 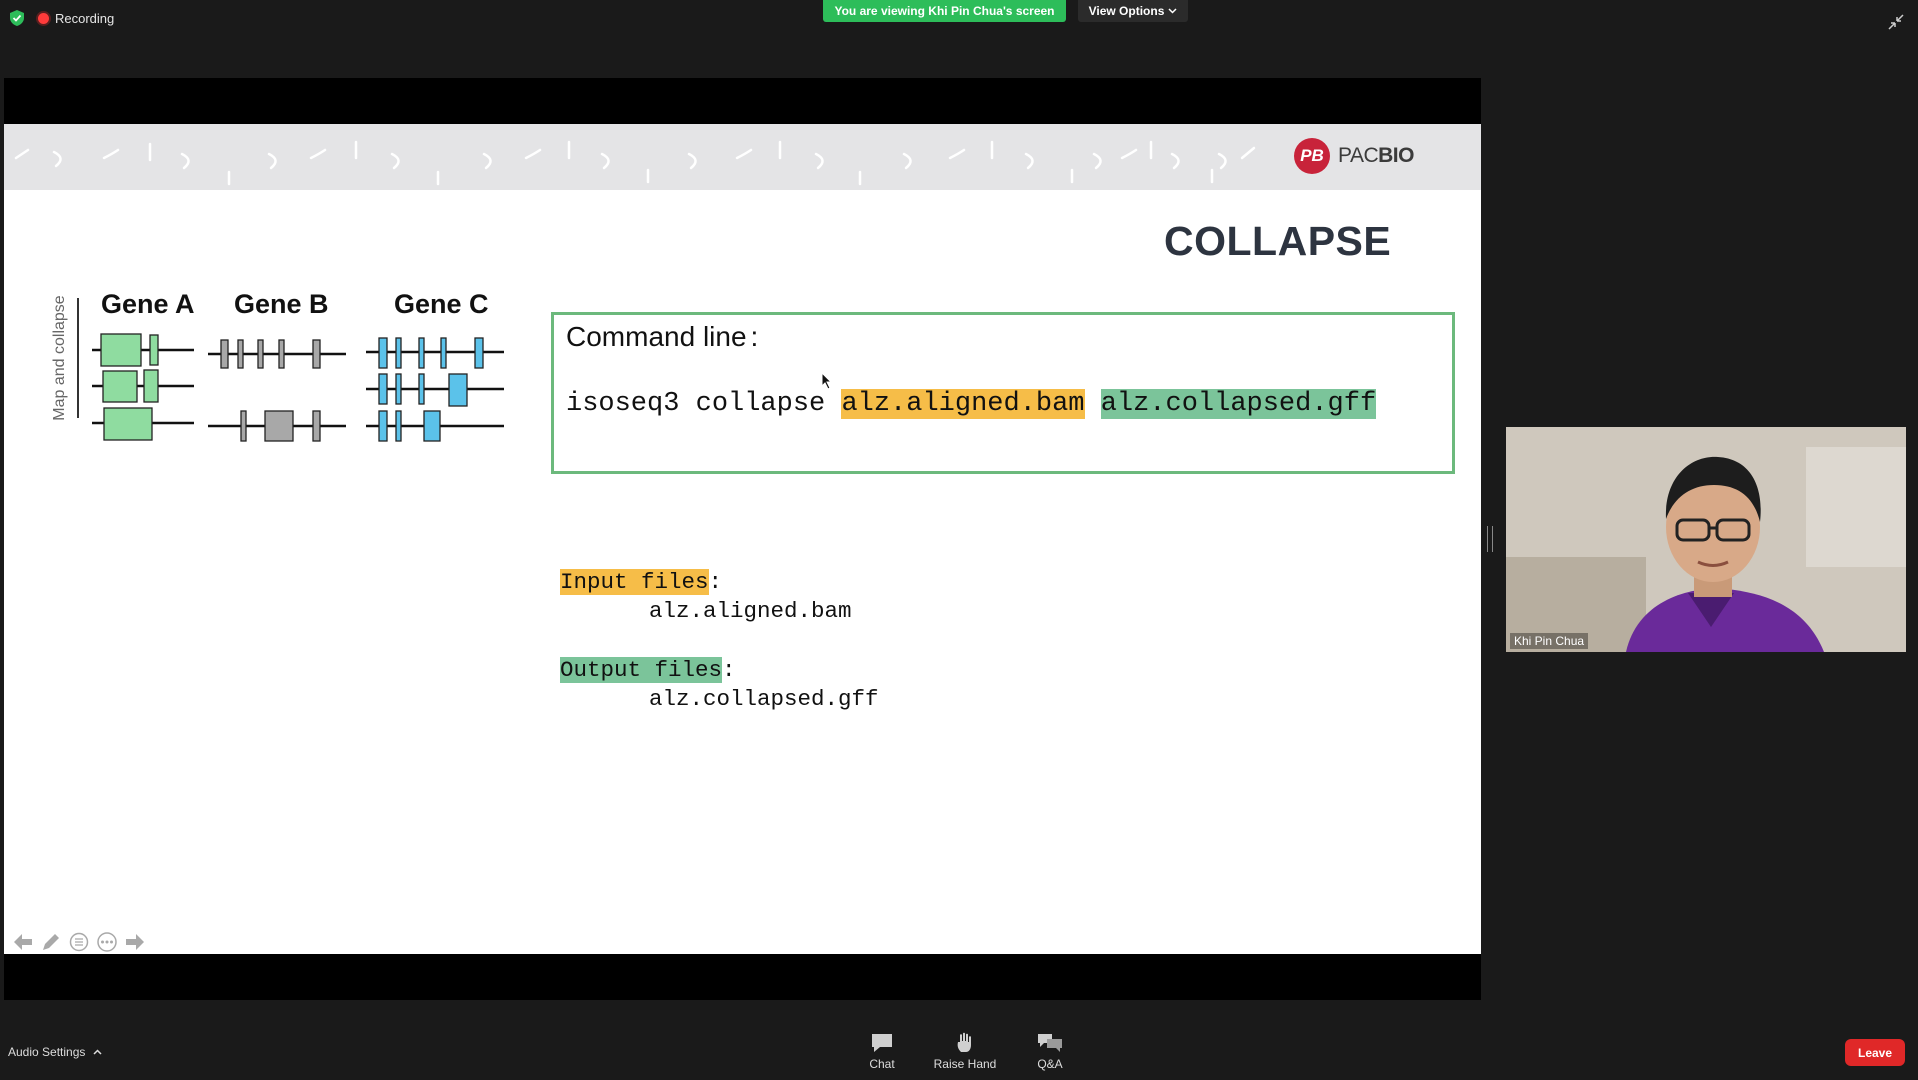 I want to click on chat-label: Chat, so click(x=882, y=1064).